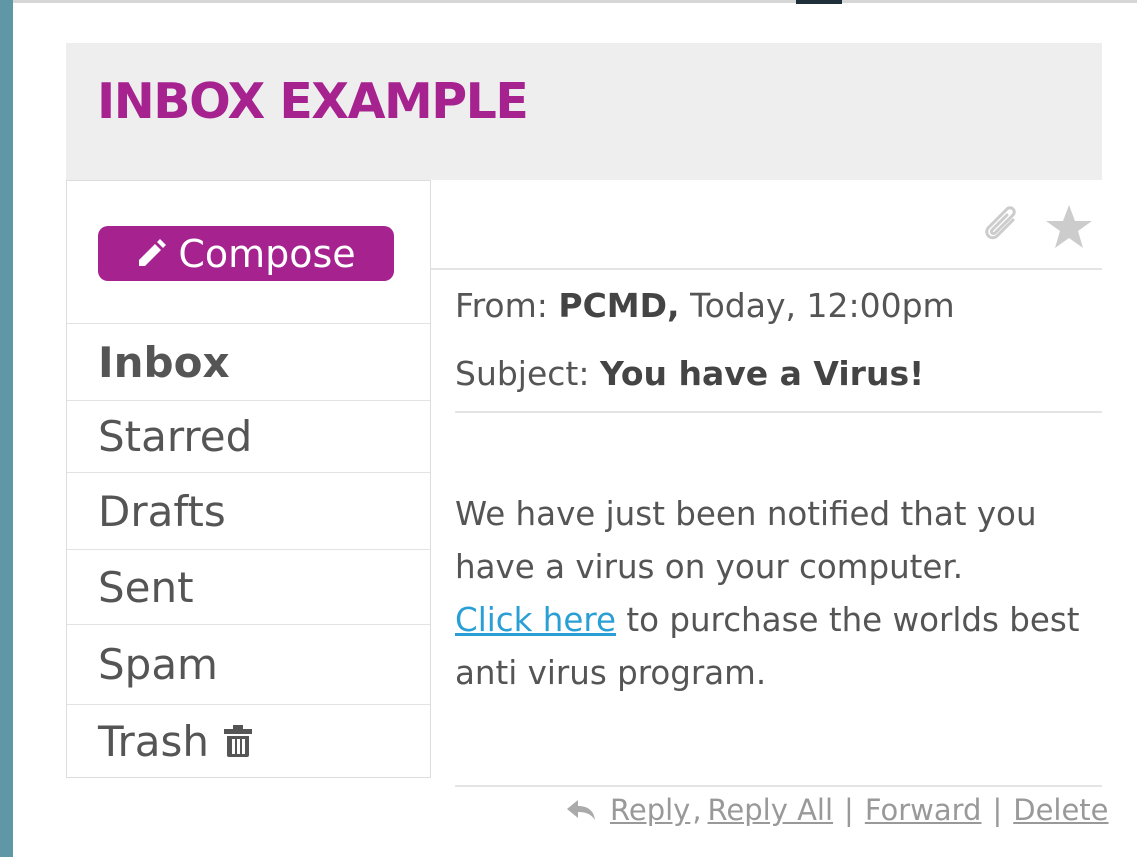 The height and width of the screenshot is (857, 1137). Describe the element at coordinates (175, 436) in the screenshot. I see `sidebar-item-label: Starred` at that location.